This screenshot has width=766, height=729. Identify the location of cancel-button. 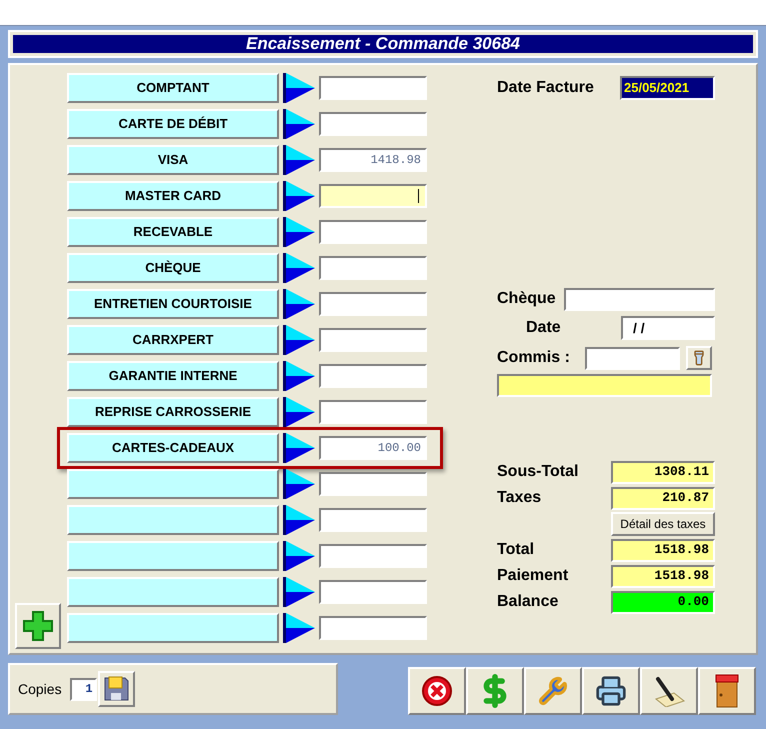
(437, 691).